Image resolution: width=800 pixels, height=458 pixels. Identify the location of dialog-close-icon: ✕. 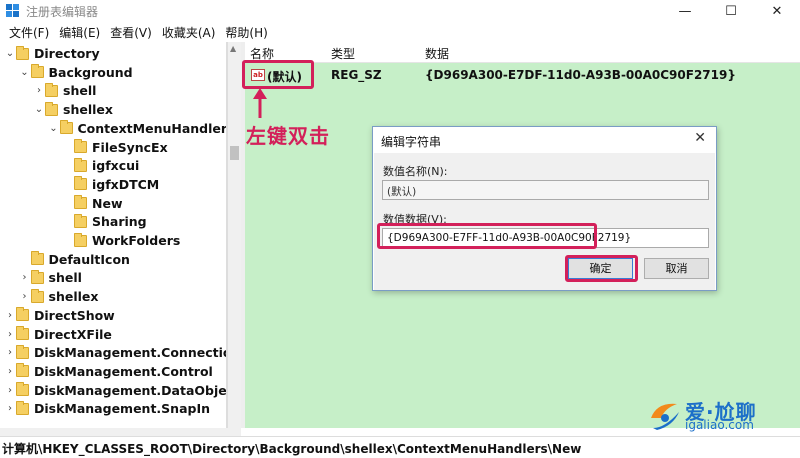
(700, 138).